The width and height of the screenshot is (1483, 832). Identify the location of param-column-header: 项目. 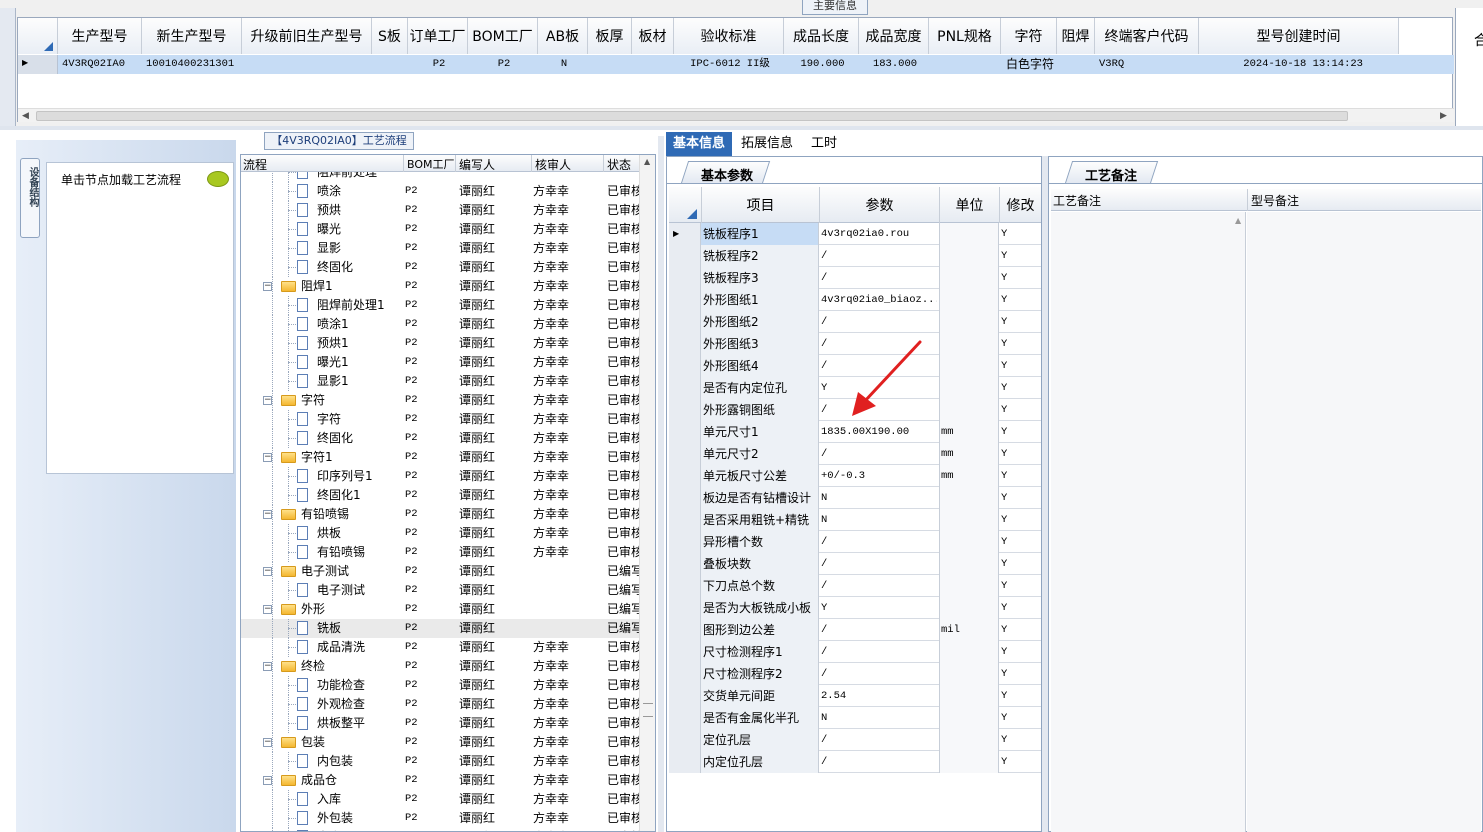
(760, 205).